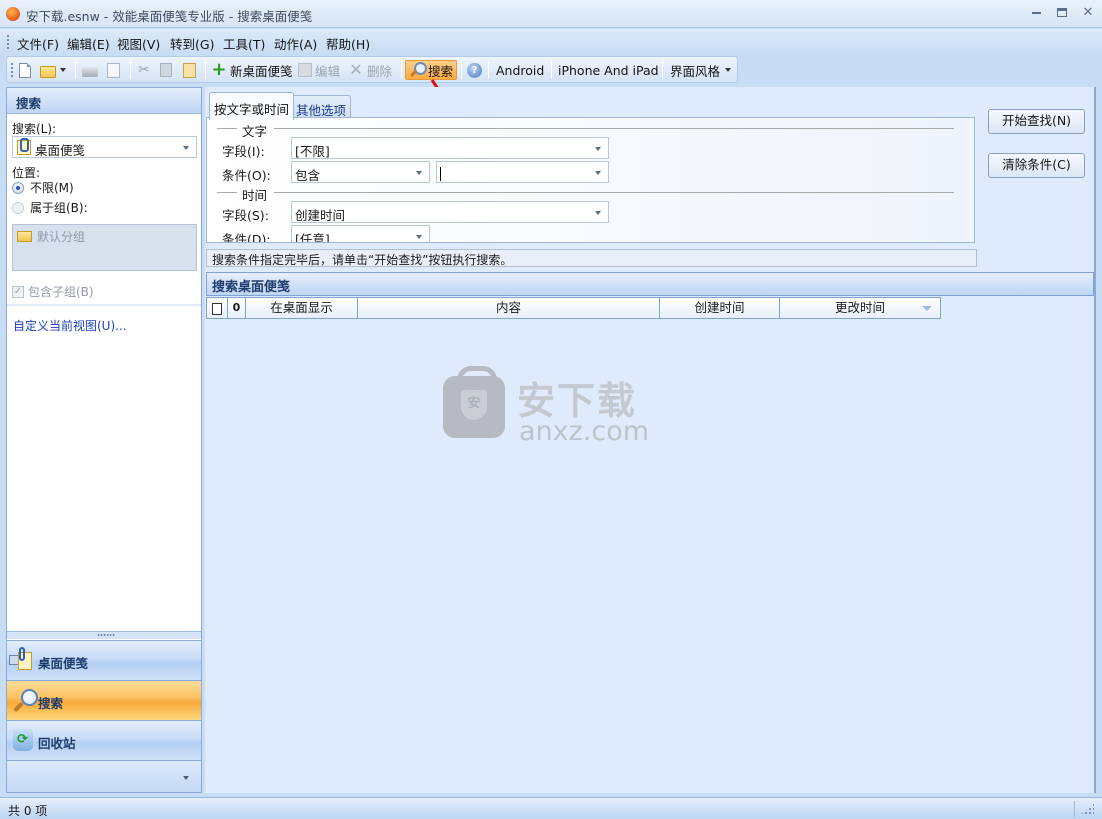 This screenshot has height=819, width=1102. Describe the element at coordinates (295, 43) in the screenshot. I see `menu-action: 动作(A)` at that location.